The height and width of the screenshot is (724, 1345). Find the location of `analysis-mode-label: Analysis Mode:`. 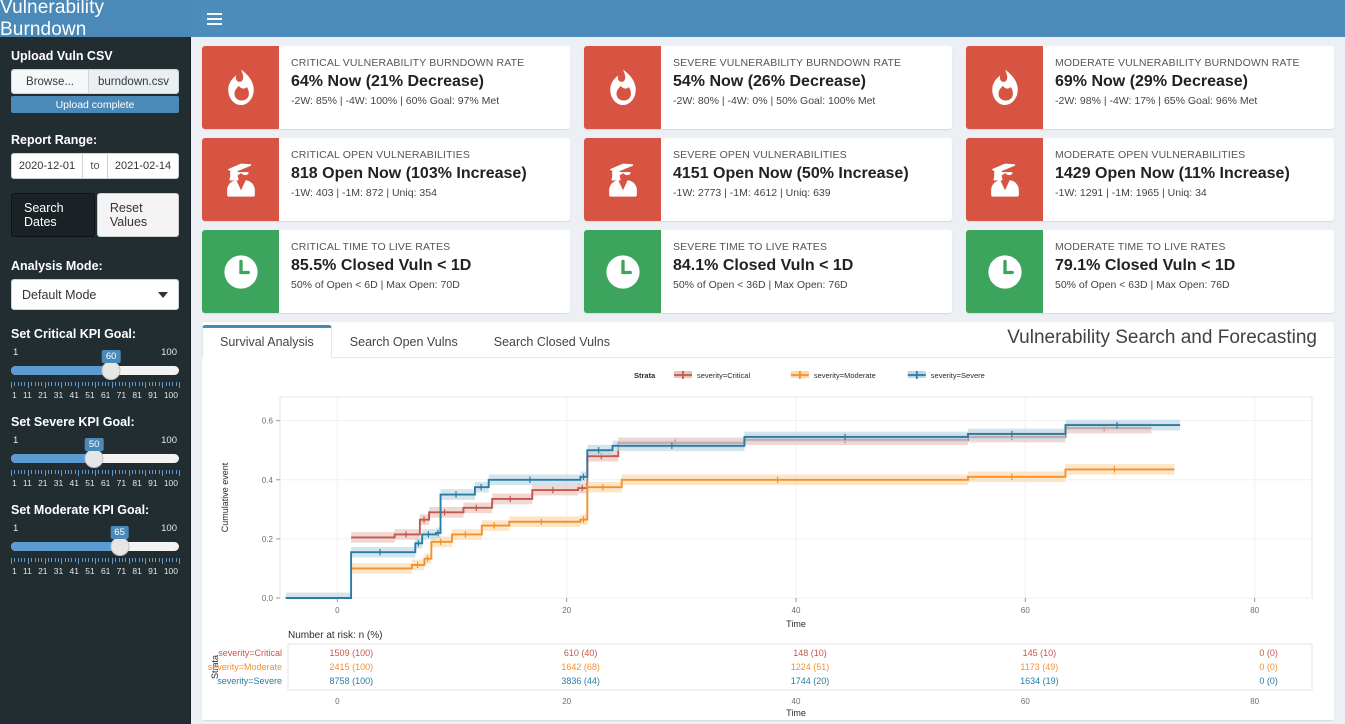

analysis-mode-label: Analysis Mode: is located at coordinates (57, 266).